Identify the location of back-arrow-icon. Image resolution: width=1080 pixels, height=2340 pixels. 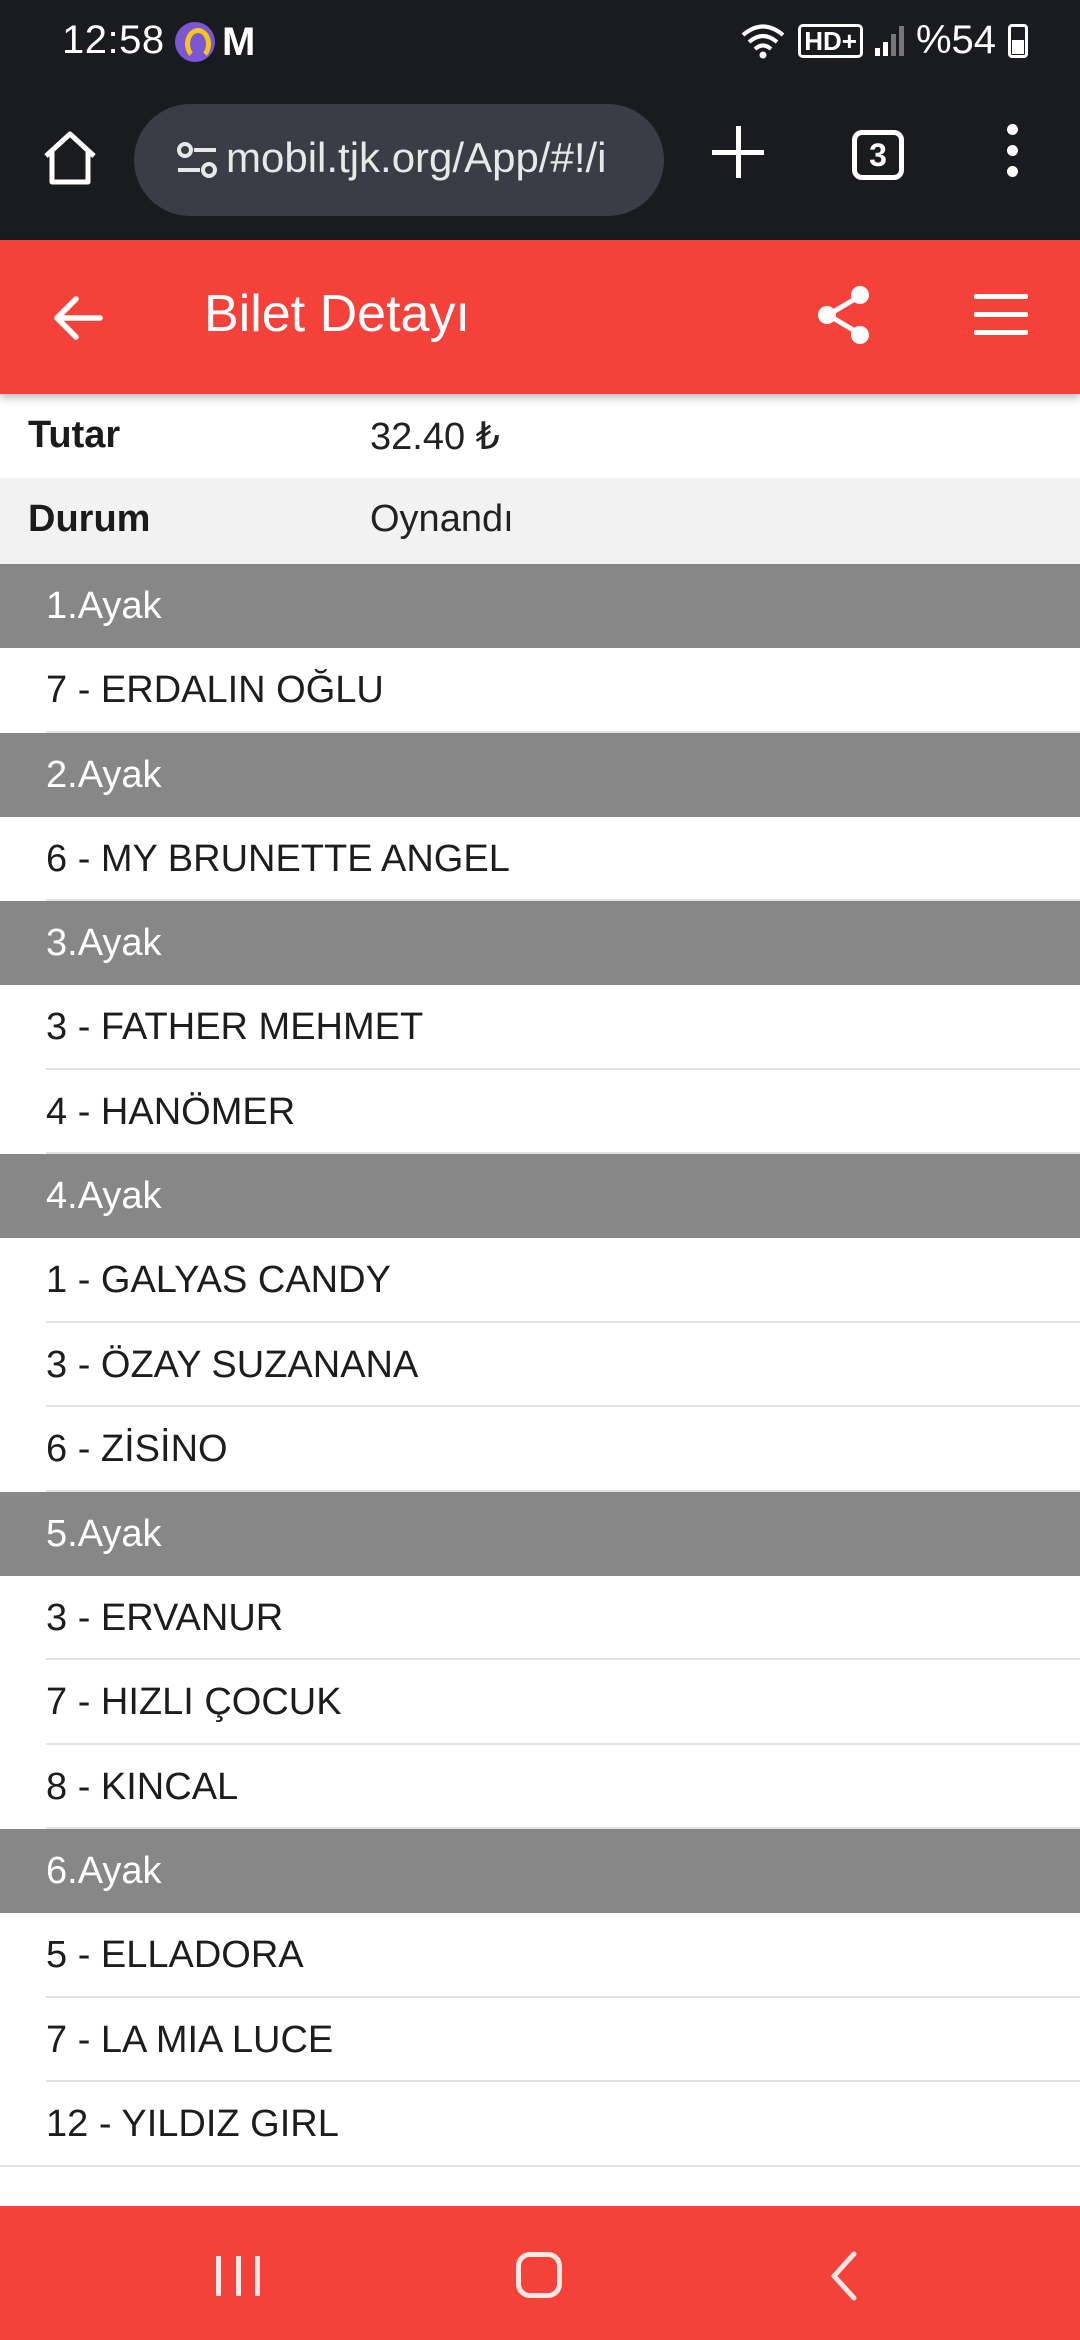
(78, 318).